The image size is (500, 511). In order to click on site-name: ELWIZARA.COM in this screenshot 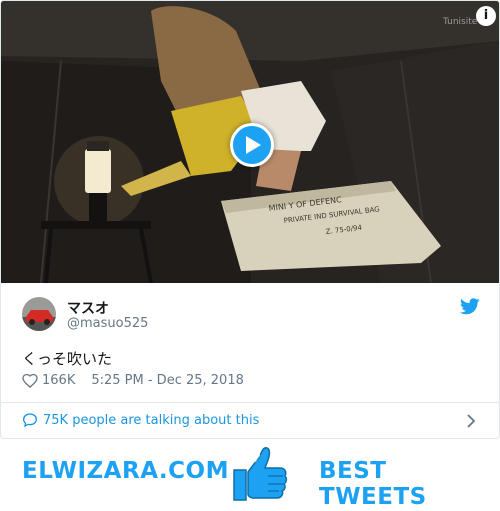, I will do `click(125, 471)`.